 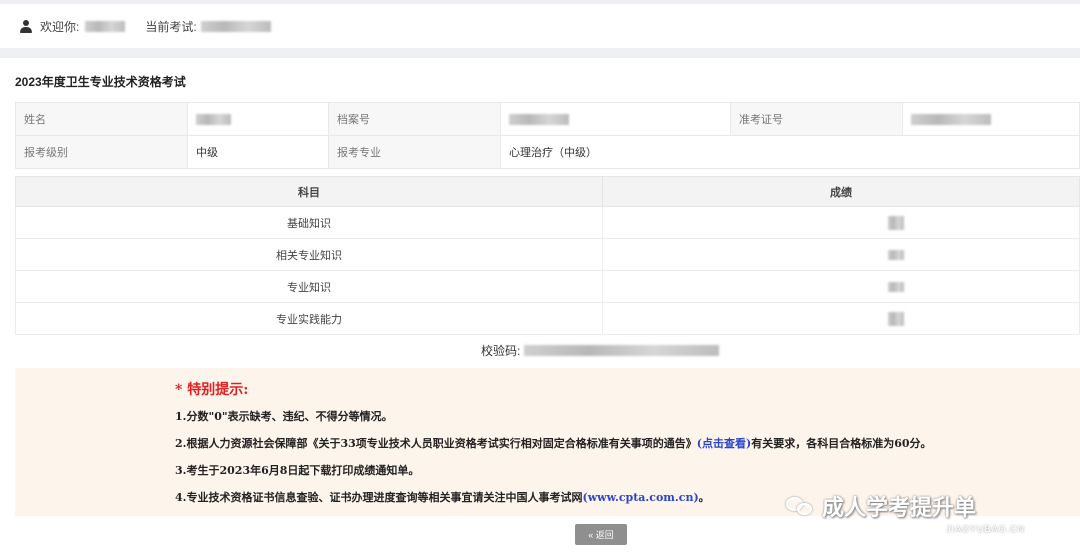 I want to click on table-row: 专业实践能力, so click(x=547, y=318).